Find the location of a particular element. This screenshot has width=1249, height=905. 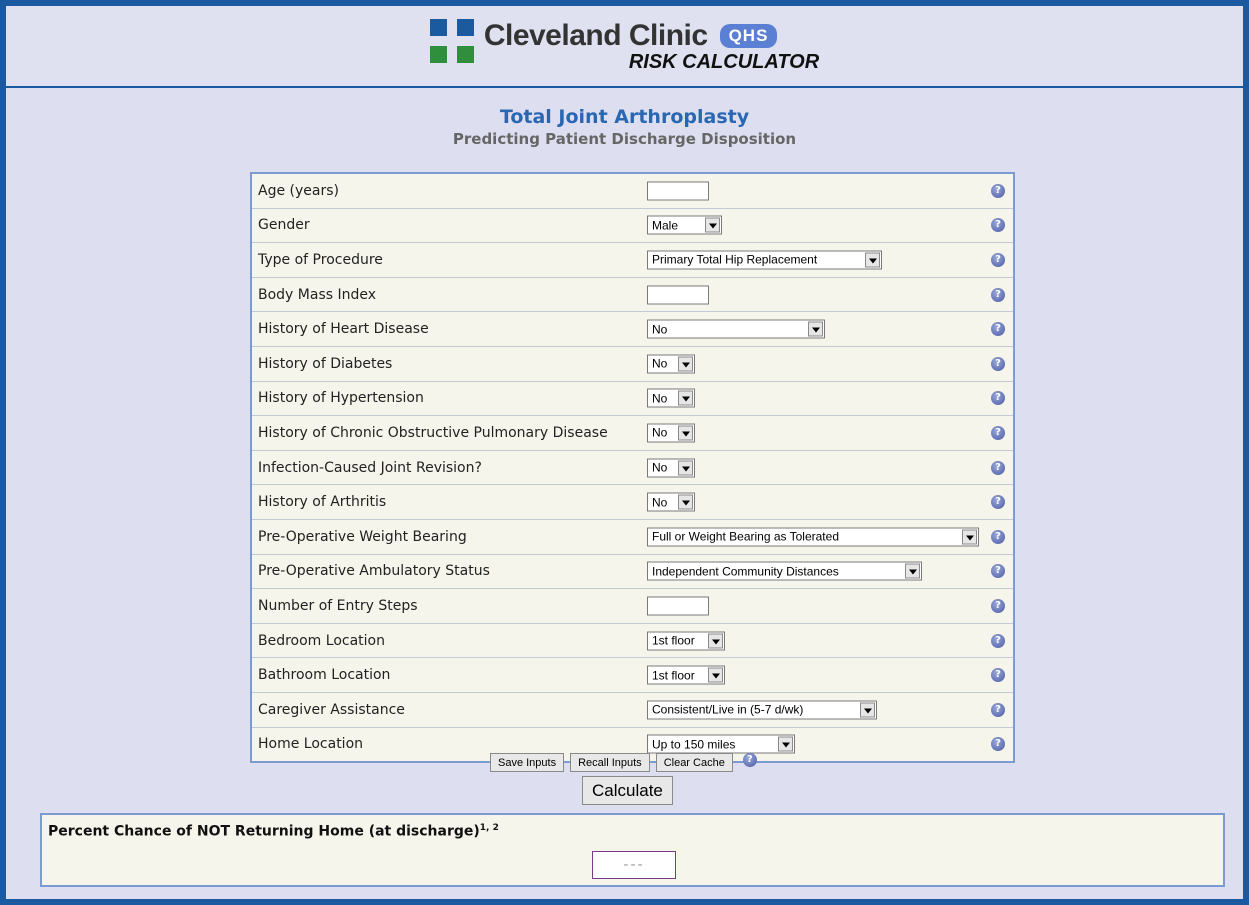

select-value: Independent Community Distances is located at coordinates (745, 571).